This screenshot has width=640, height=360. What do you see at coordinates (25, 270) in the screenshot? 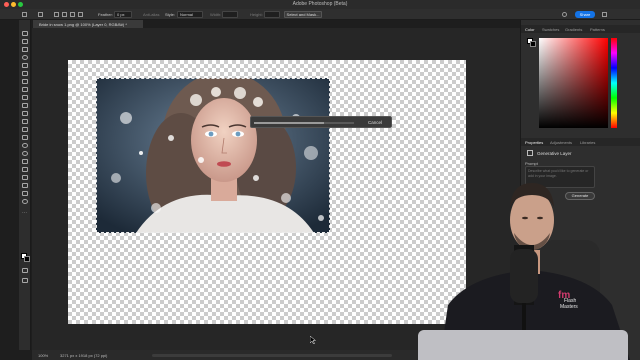
I see `quick-mask-icon` at bounding box center [25, 270].